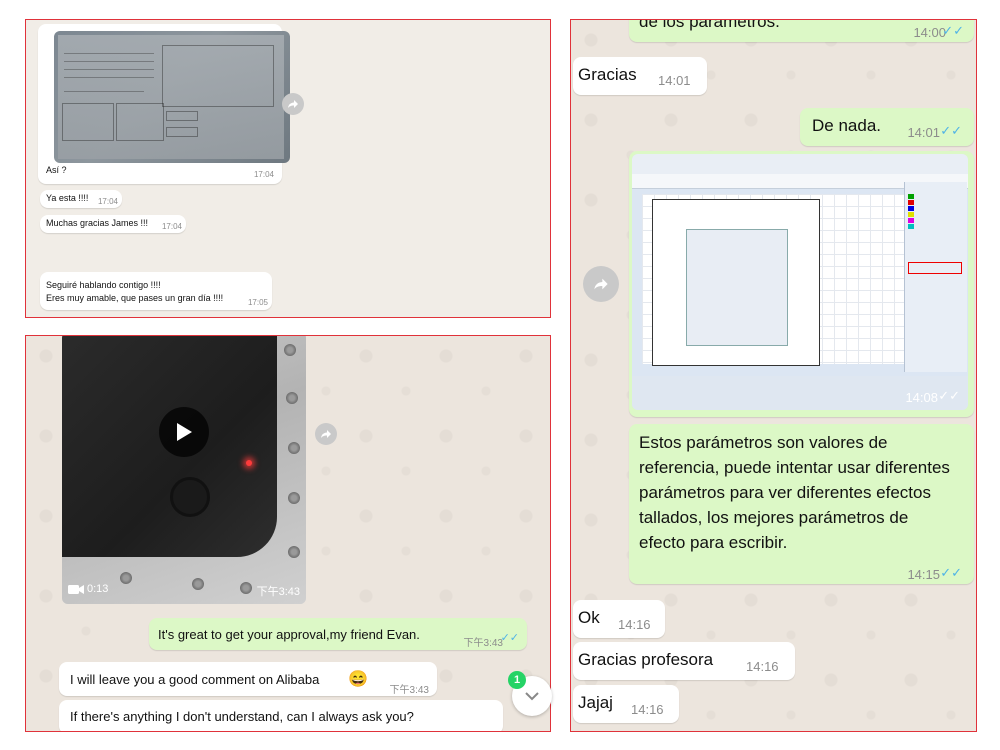 The height and width of the screenshot is (750, 1000). What do you see at coordinates (887, 127) in the screenshot?
I see `message-bubble: De nada. 14:01 ✓✓` at bounding box center [887, 127].